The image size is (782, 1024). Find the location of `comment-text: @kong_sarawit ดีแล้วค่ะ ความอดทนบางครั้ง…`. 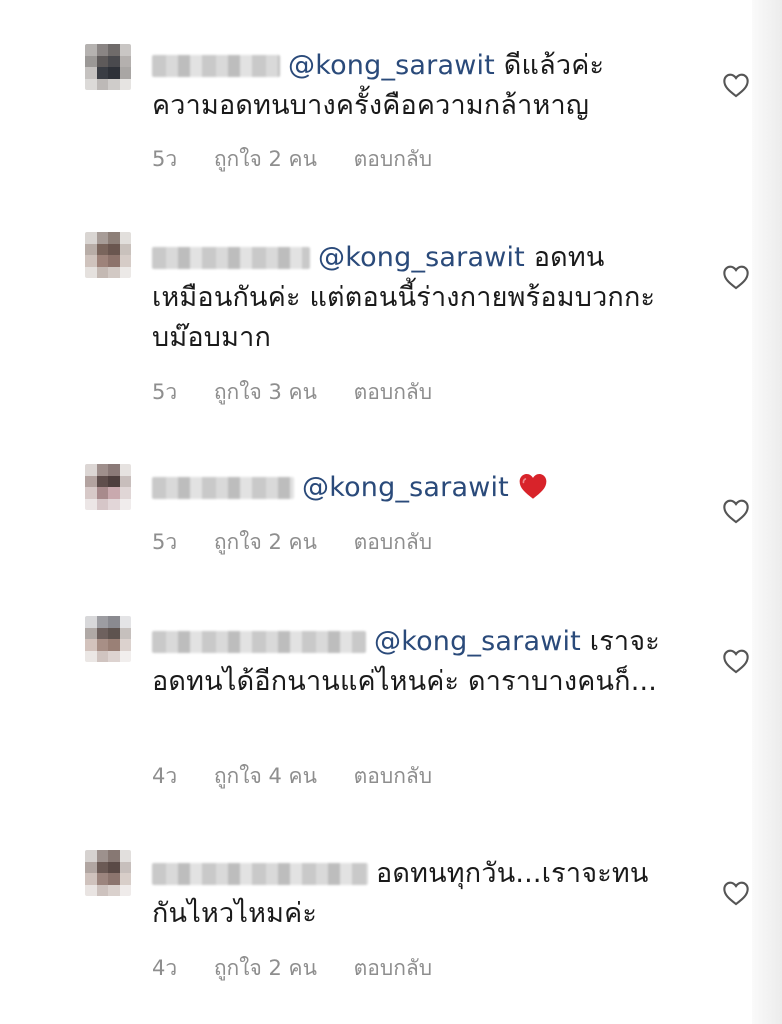

comment-text: @kong_sarawit ดีแล้วค่ะ ความอดทนบางครั้ง… is located at coordinates (402, 86).